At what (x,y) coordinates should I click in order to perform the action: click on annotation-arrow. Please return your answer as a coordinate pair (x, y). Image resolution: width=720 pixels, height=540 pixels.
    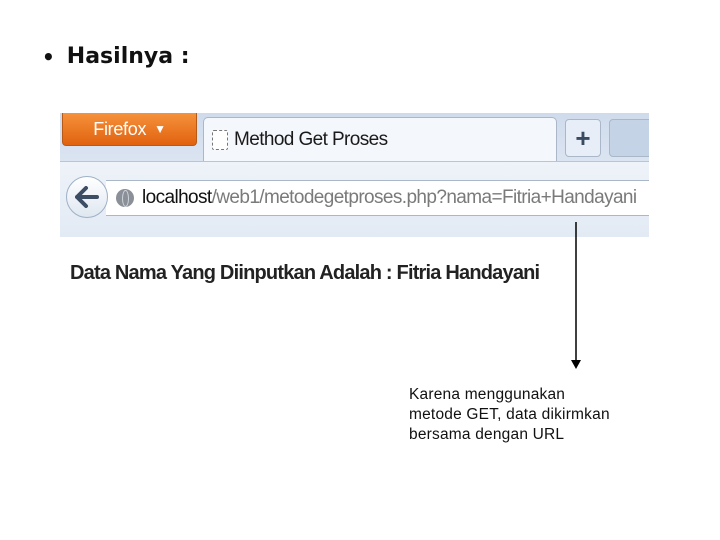
    Looking at the image, I should click on (576, 295).